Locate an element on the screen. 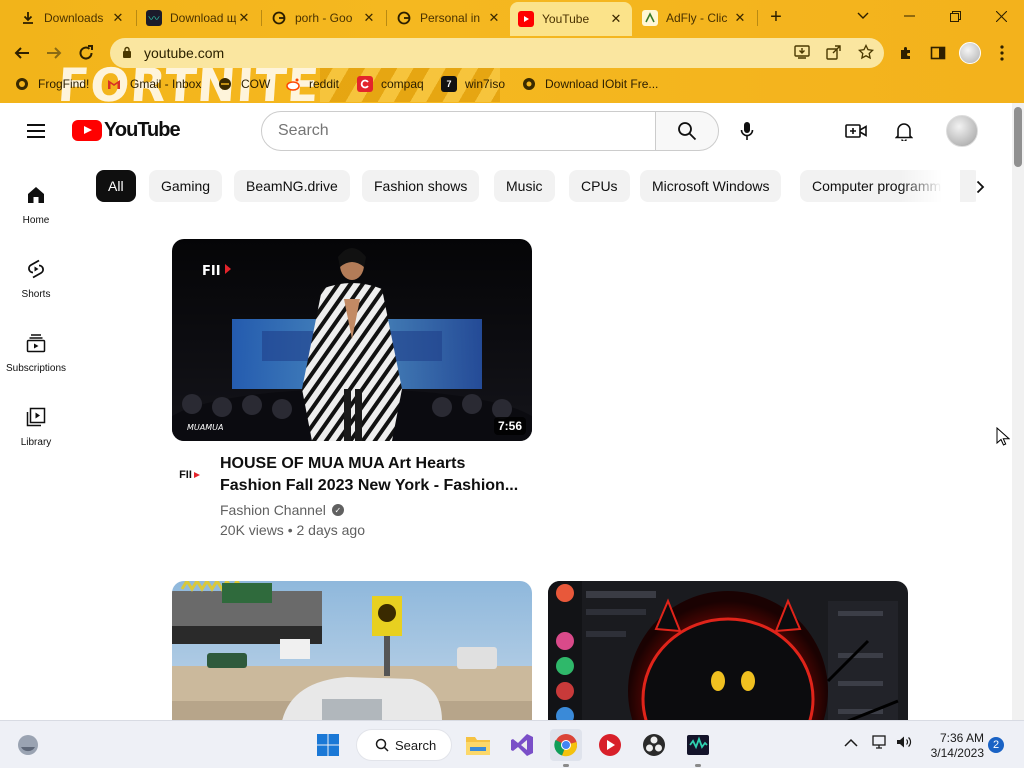  address-bar: youtube.com is located at coordinates (497, 53).